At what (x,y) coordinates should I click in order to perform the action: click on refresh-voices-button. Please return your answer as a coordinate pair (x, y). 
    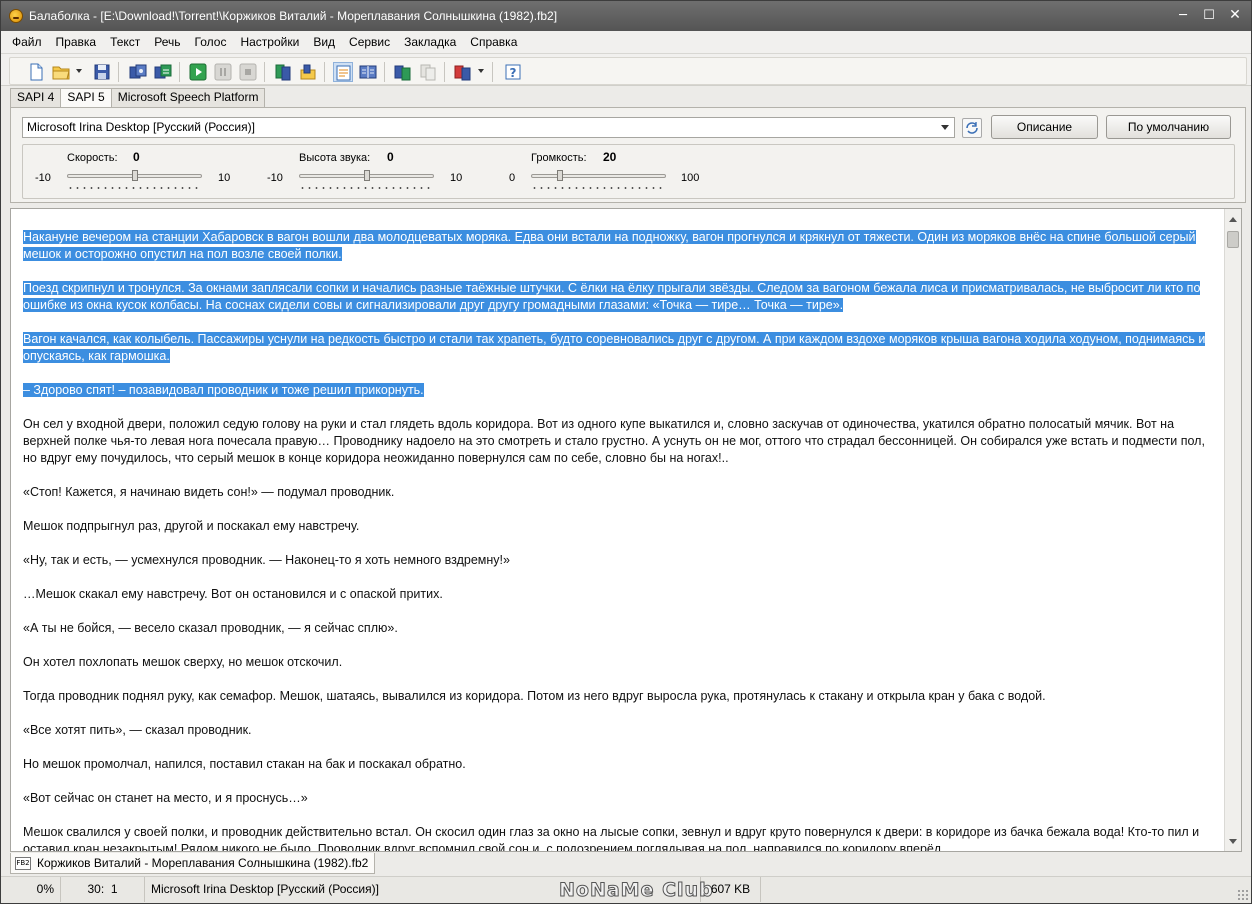
    Looking at the image, I should click on (972, 128).